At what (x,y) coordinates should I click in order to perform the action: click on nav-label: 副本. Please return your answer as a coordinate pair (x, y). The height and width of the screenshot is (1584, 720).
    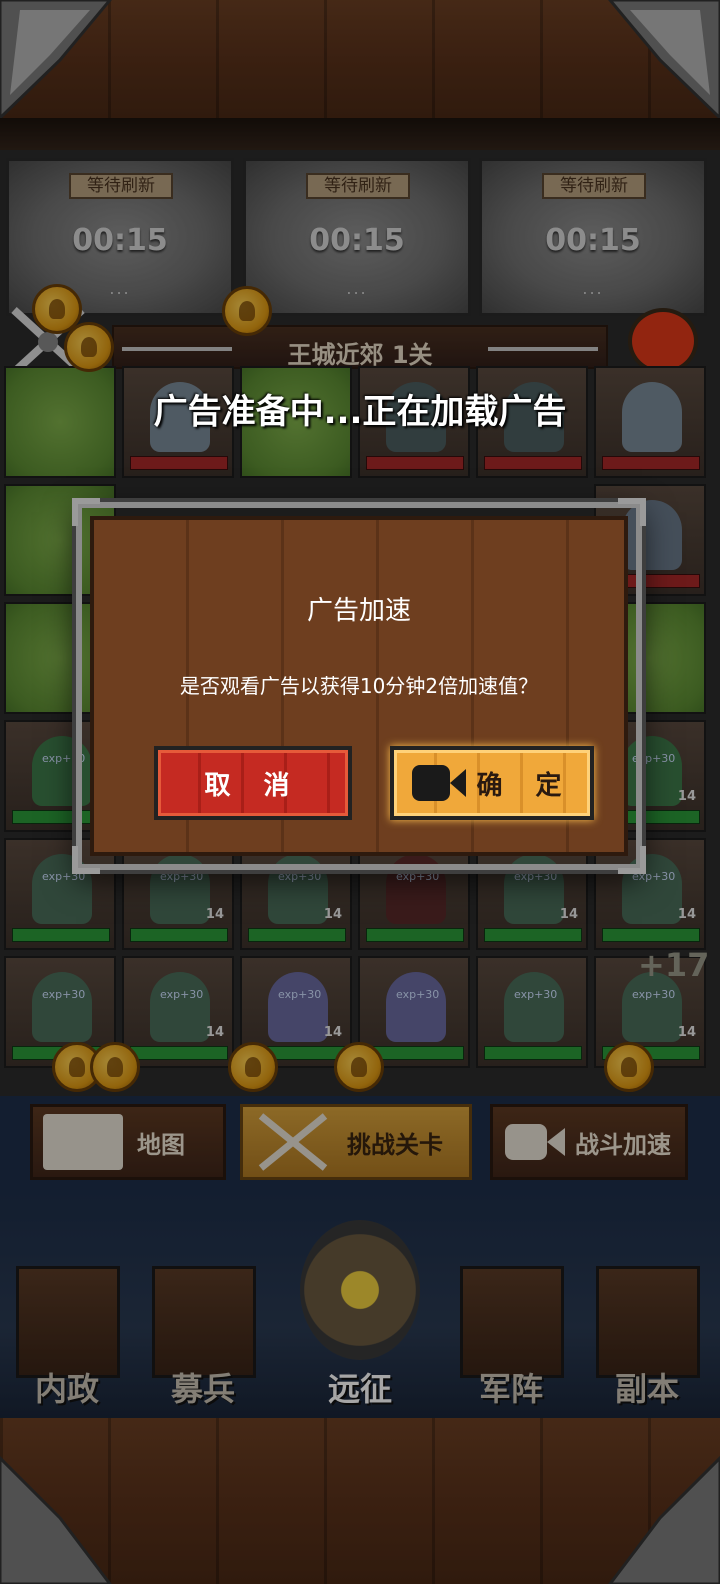
    Looking at the image, I should click on (646, 1389).